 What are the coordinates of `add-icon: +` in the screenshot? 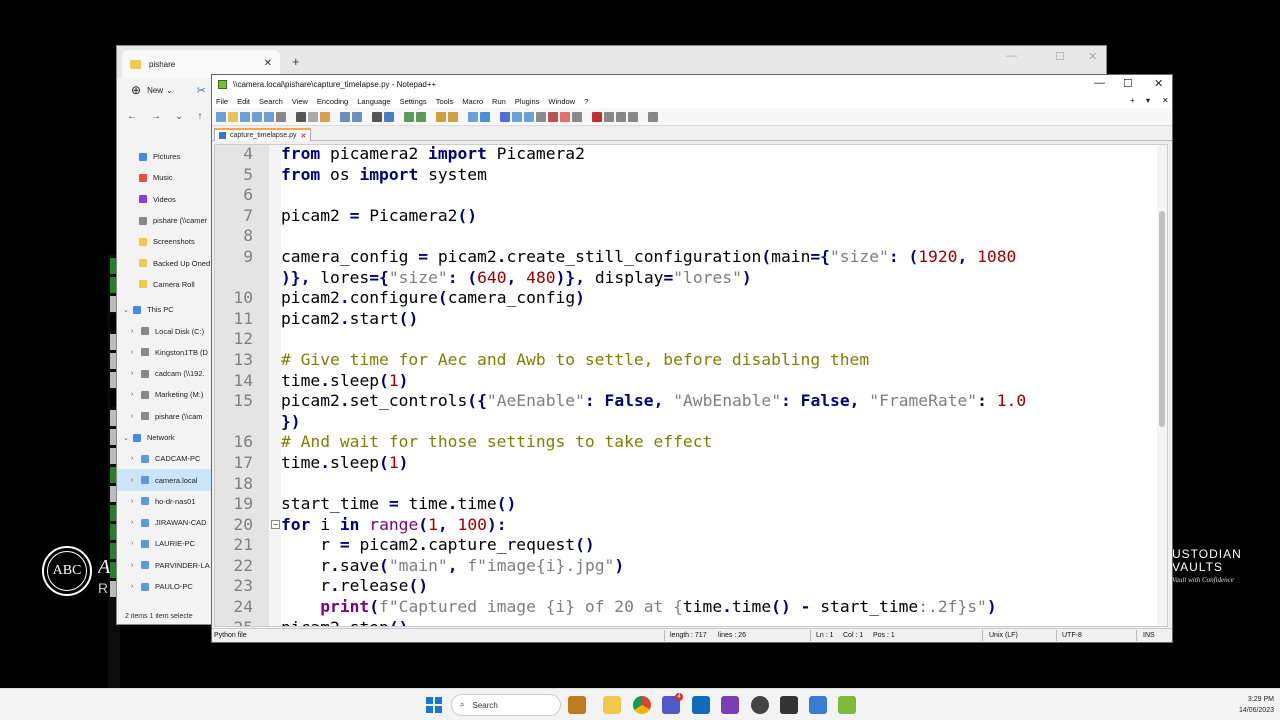 It's located at (1132, 100).